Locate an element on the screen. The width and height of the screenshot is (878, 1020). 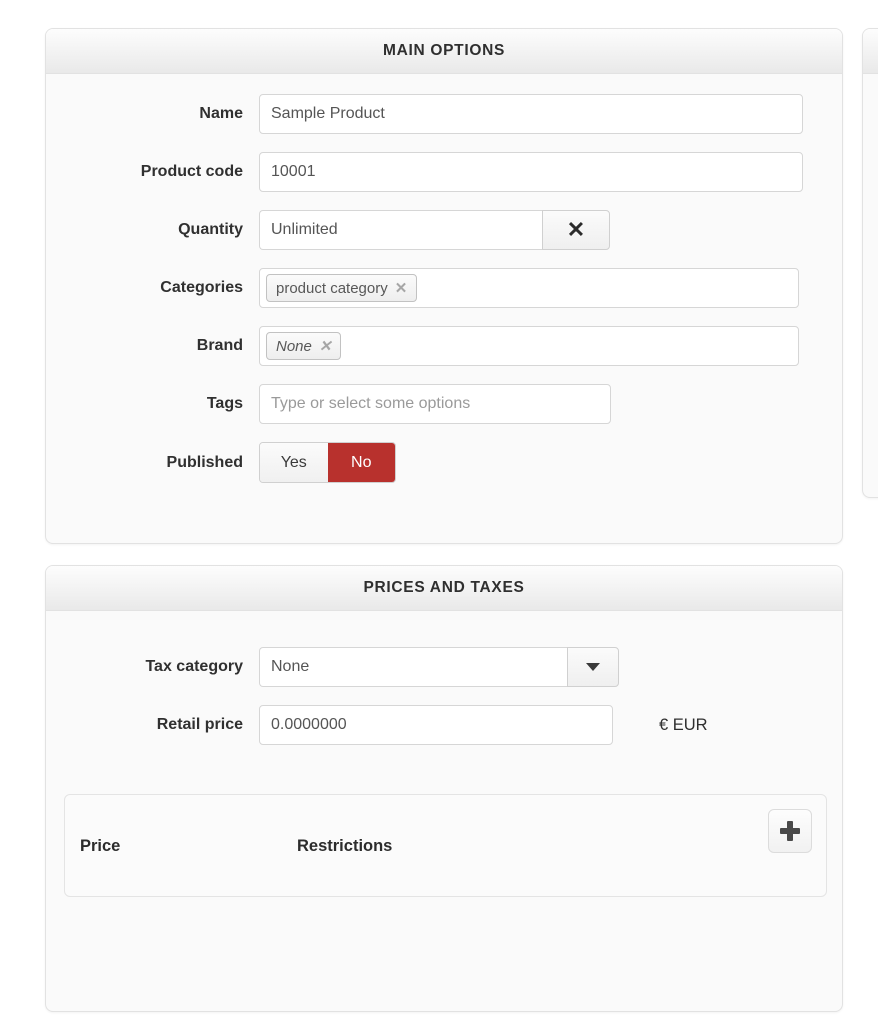
price-restrictions-table: Price Restrictions is located at coordinates (445, 845).